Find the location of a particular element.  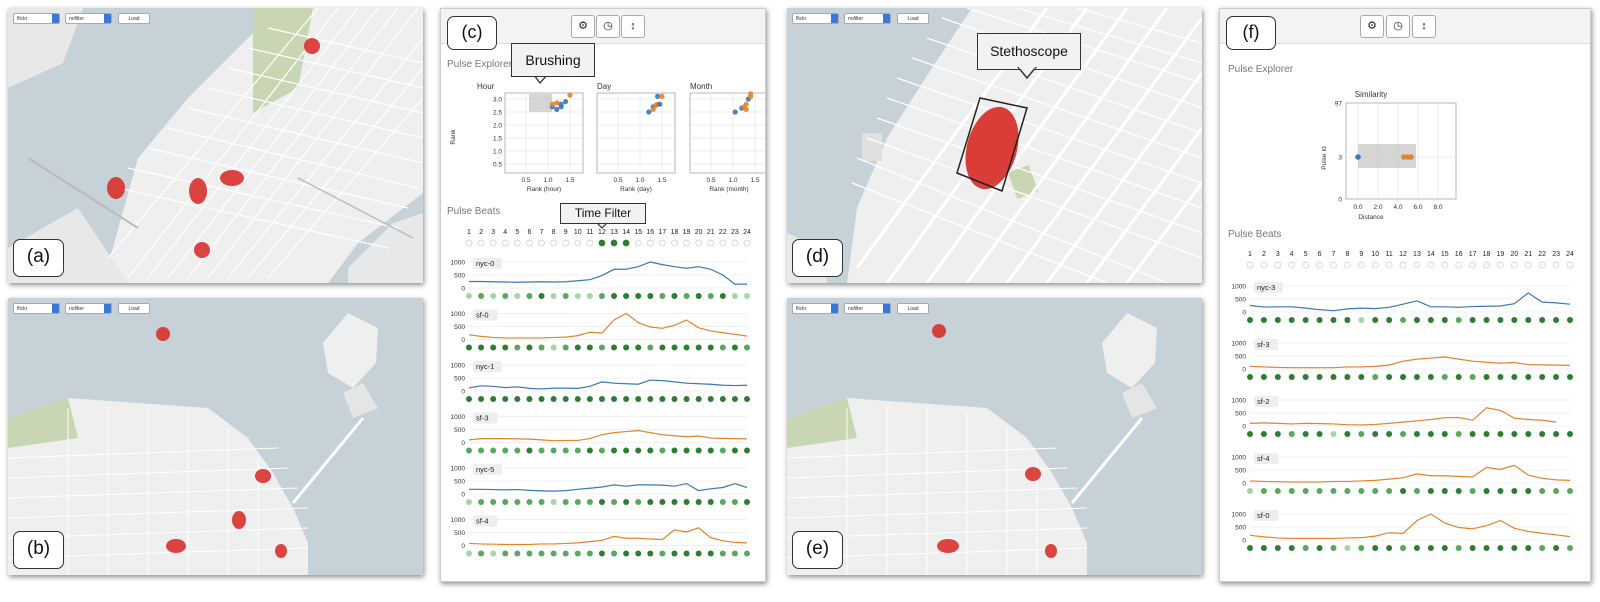

map-panel-a: flickr nofilter Load (a) is located at coordinates (215, 145).